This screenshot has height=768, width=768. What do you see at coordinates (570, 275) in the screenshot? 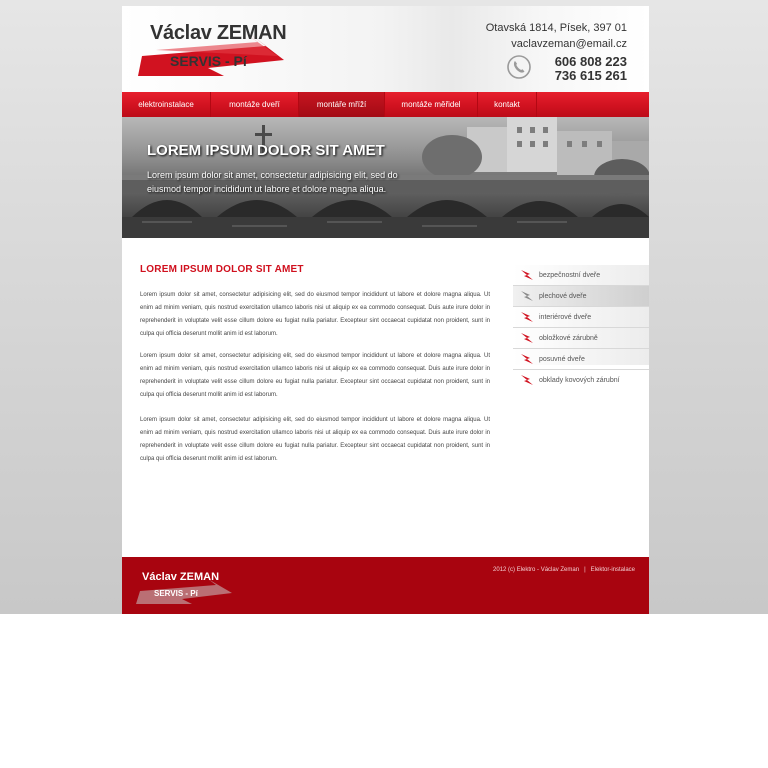
I see `sidebar-item-label: bezpečnostní dveře` at bounding box center [570, 275].